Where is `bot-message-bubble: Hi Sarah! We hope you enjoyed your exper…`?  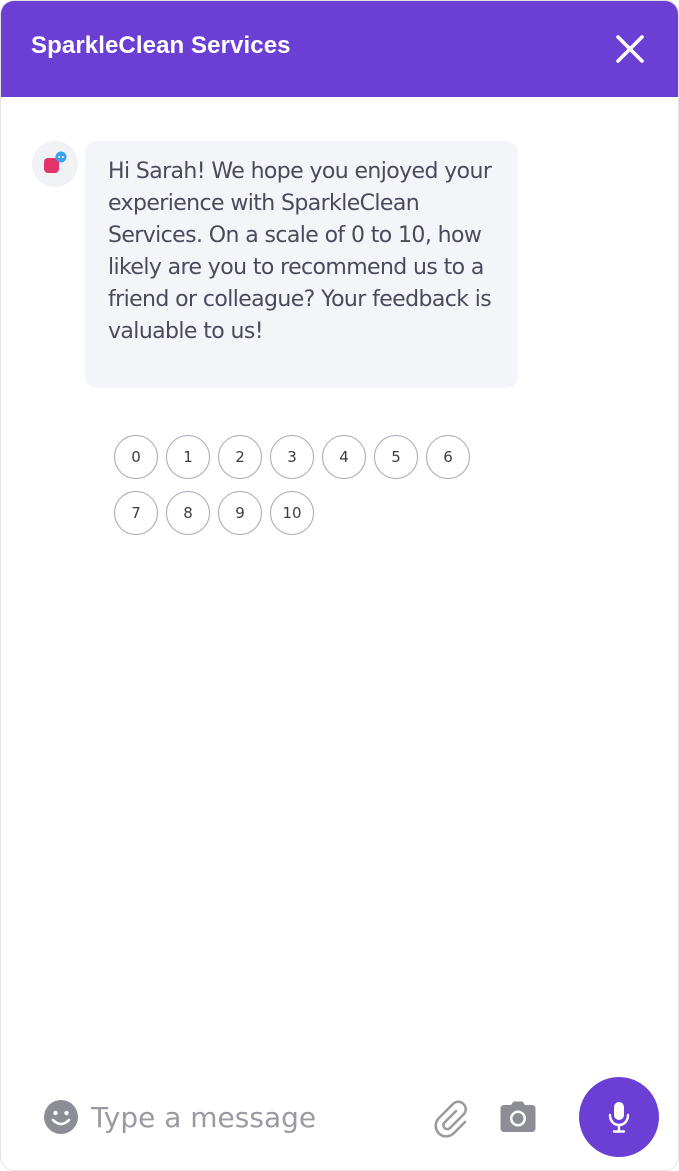 bot-message-bubble: Hi Sarah! We hope you enjoyed your exper… is located at coordinates (301, 264).